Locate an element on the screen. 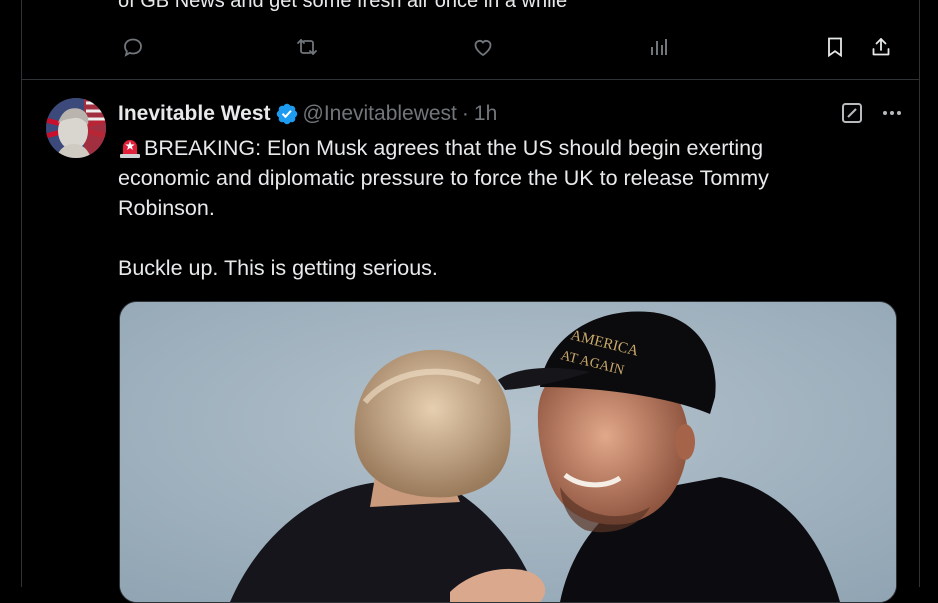 This screenshot has width=938, height=603. rotating-light-emoji-icon is located at coordinates (130, 149).